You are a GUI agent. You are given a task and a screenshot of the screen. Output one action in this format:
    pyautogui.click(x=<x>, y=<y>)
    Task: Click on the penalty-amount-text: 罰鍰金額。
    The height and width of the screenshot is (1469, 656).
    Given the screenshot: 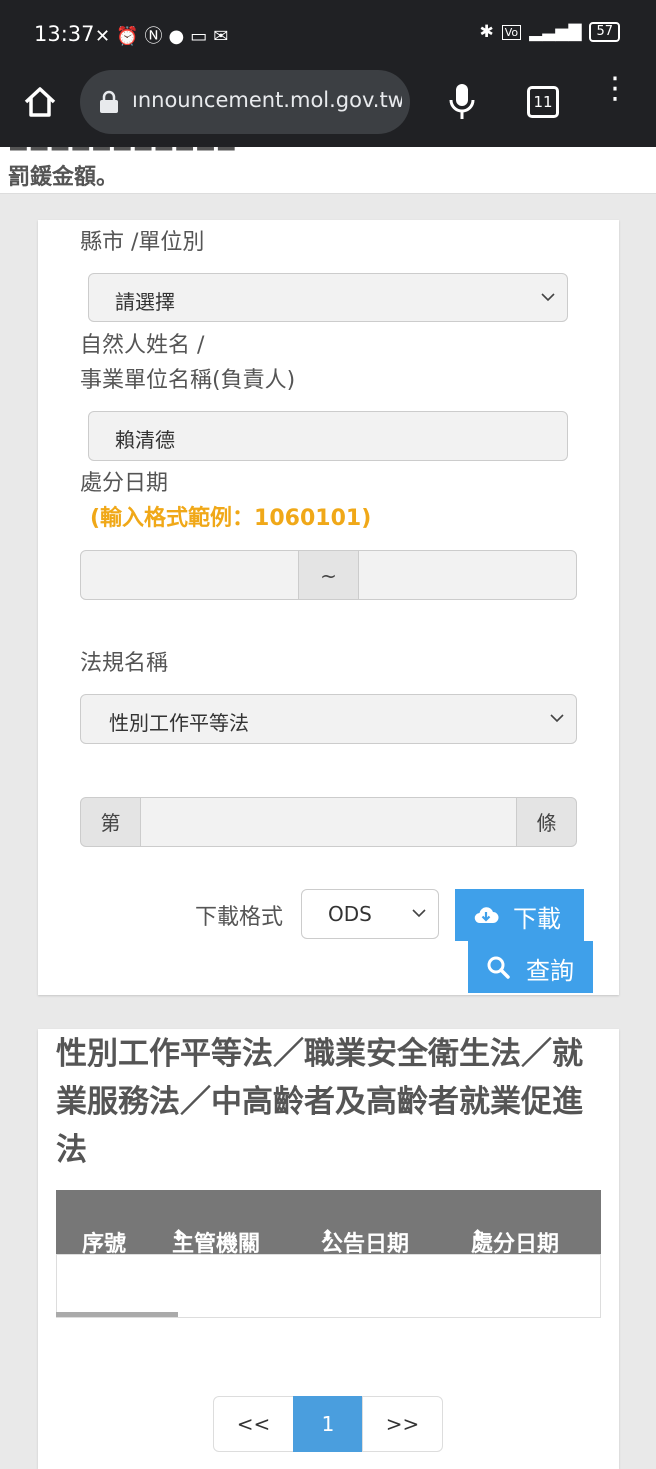 What is the action you would take?
    pyautogui.click(x=63, y=177)
    